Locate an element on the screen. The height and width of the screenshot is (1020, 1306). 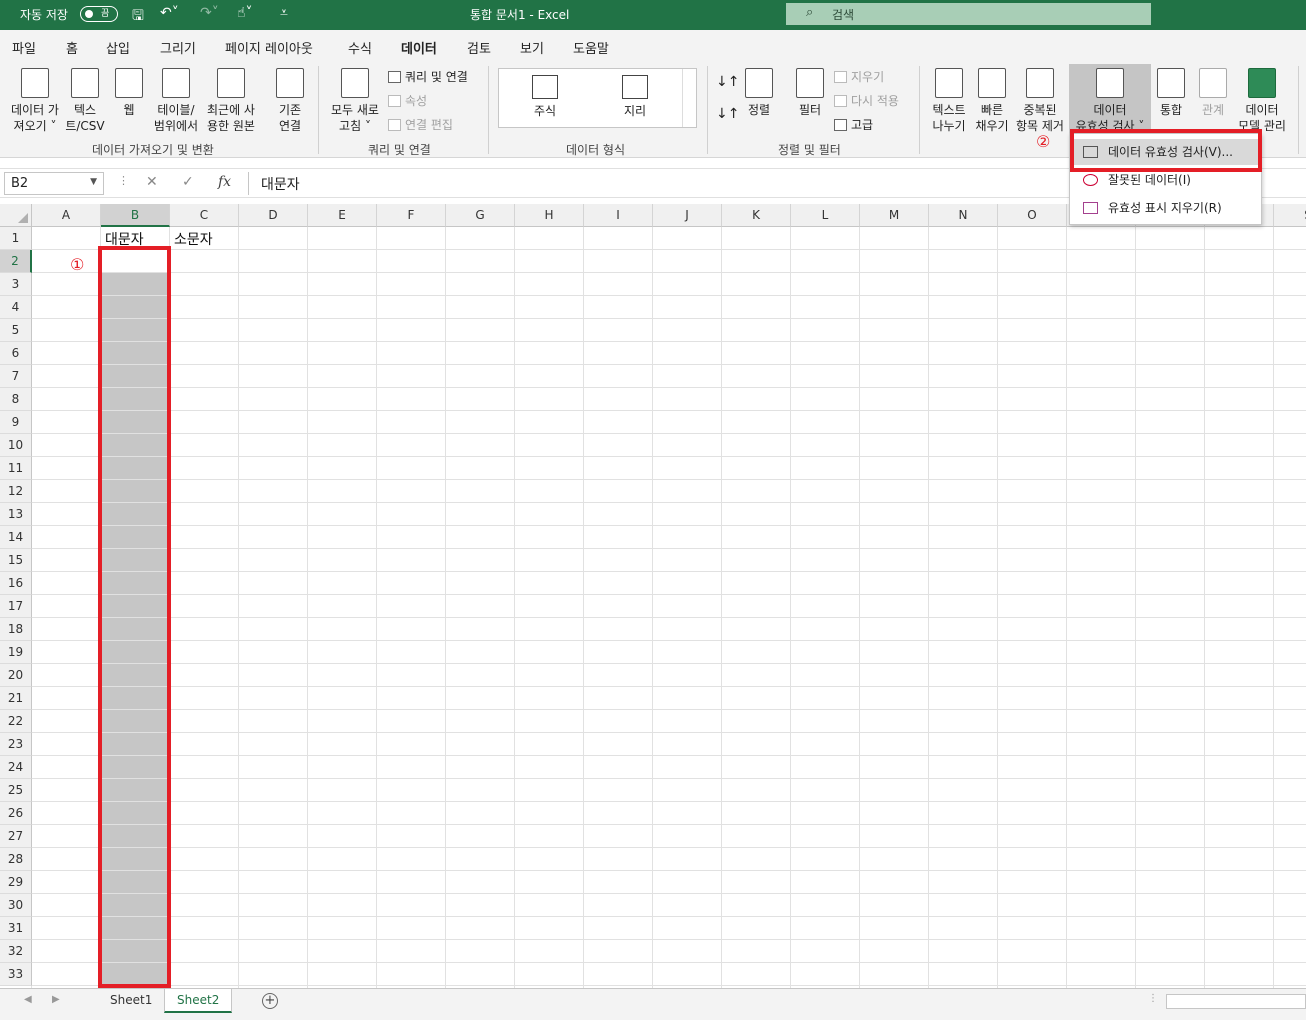
row-header-32: 32 is located at coordinates (16, 951).